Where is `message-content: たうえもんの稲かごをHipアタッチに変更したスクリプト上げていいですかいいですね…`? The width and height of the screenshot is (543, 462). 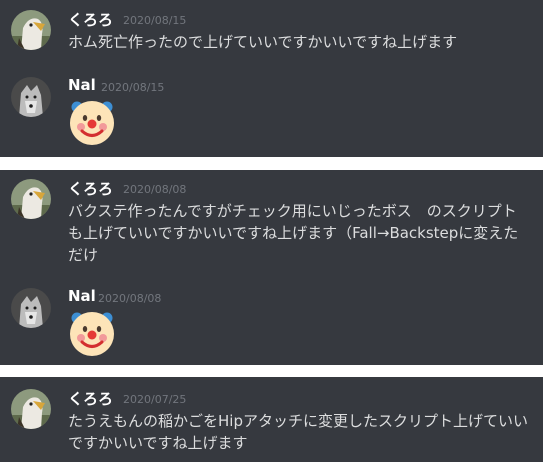 message-content: たうえもんの稲かごをHipアタッチに変更したスクリプト上げていいですかいいですね… is located at coordinates (298, 432).